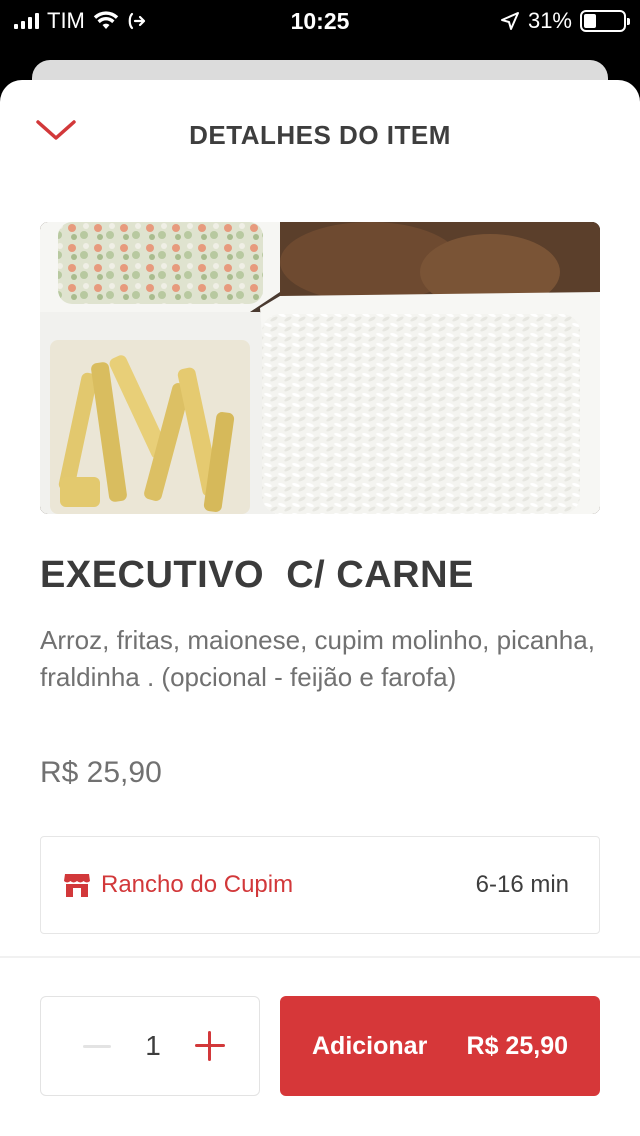 The width and height of the screenshot is (640, 1136). What do you see at coordinates (320, 885) in the screenshot?
I see `store-card: Rancho do Cupim 6-16 min` at bounding box center [320, 885].